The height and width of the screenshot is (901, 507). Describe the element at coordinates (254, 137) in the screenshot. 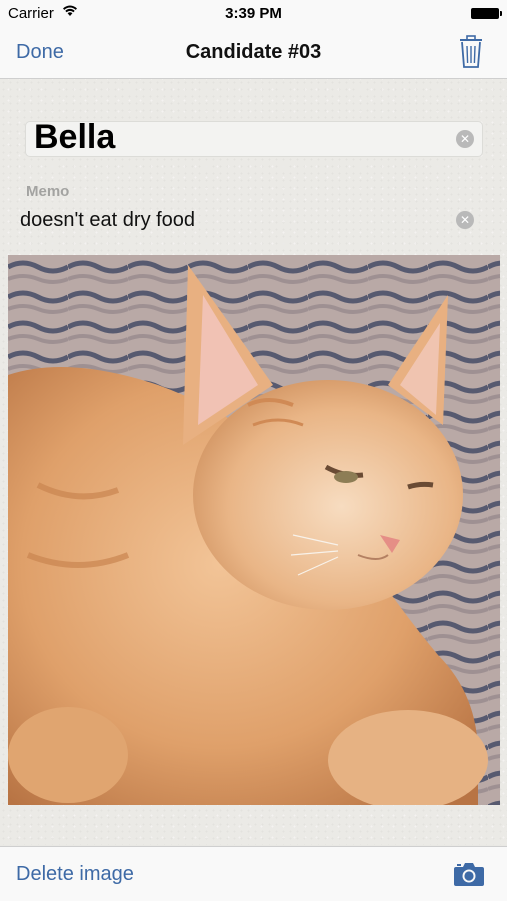

I see `name-field: Bella ✕` at that location.